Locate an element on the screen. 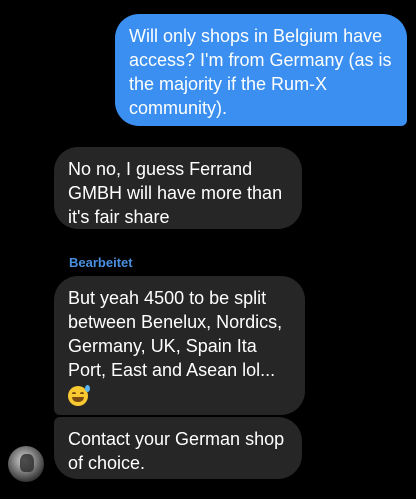  incoming-message-text: Contact your German shop of choice. is located at coordinates (176, 451).